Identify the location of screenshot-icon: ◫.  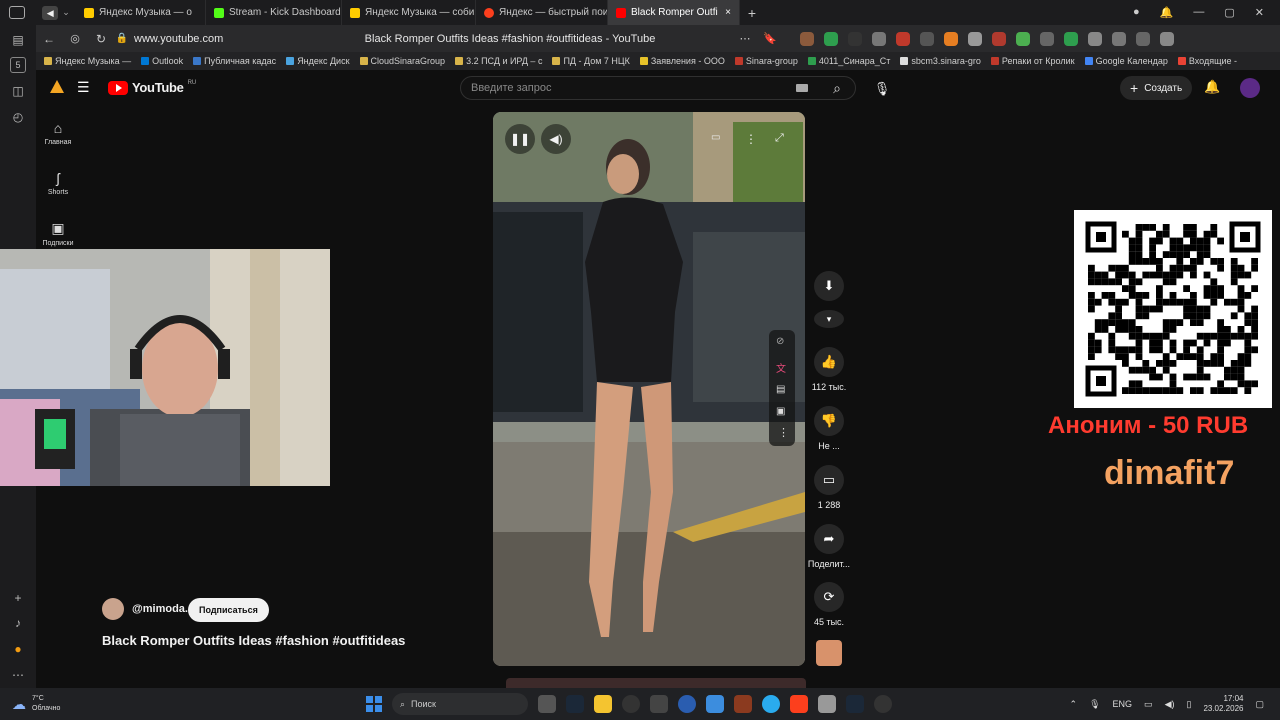
(18, 91).